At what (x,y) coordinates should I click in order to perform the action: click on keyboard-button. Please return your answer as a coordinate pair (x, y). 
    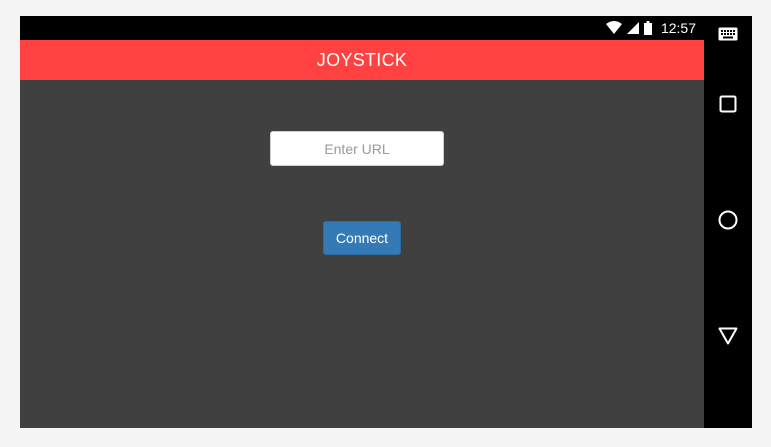
    Looking at the image, I should click on (728, 36).